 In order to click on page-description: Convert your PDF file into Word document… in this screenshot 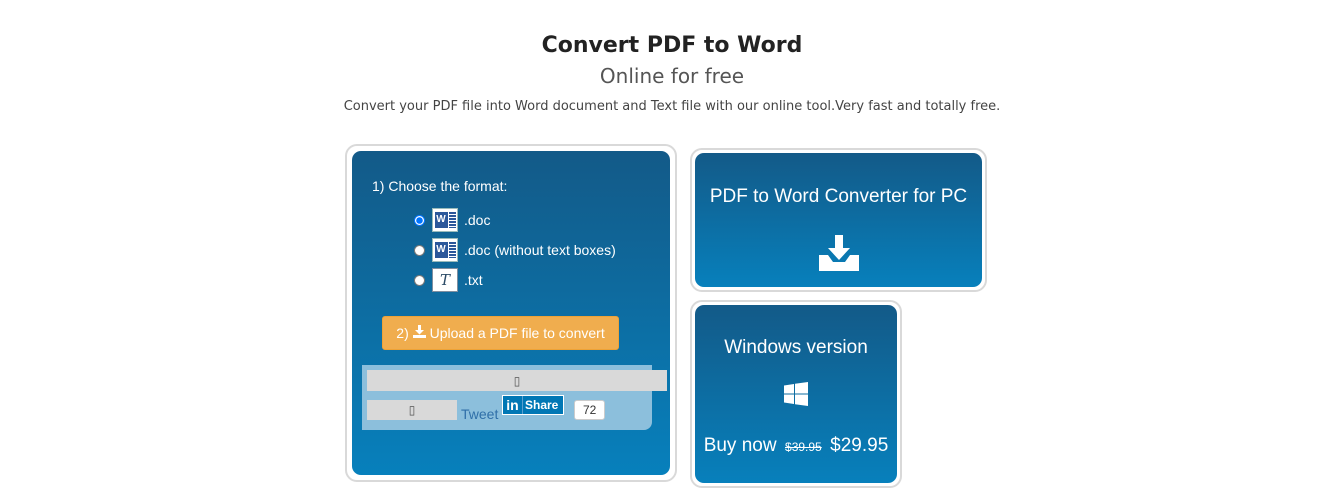, I will do `click(672, 106)`.